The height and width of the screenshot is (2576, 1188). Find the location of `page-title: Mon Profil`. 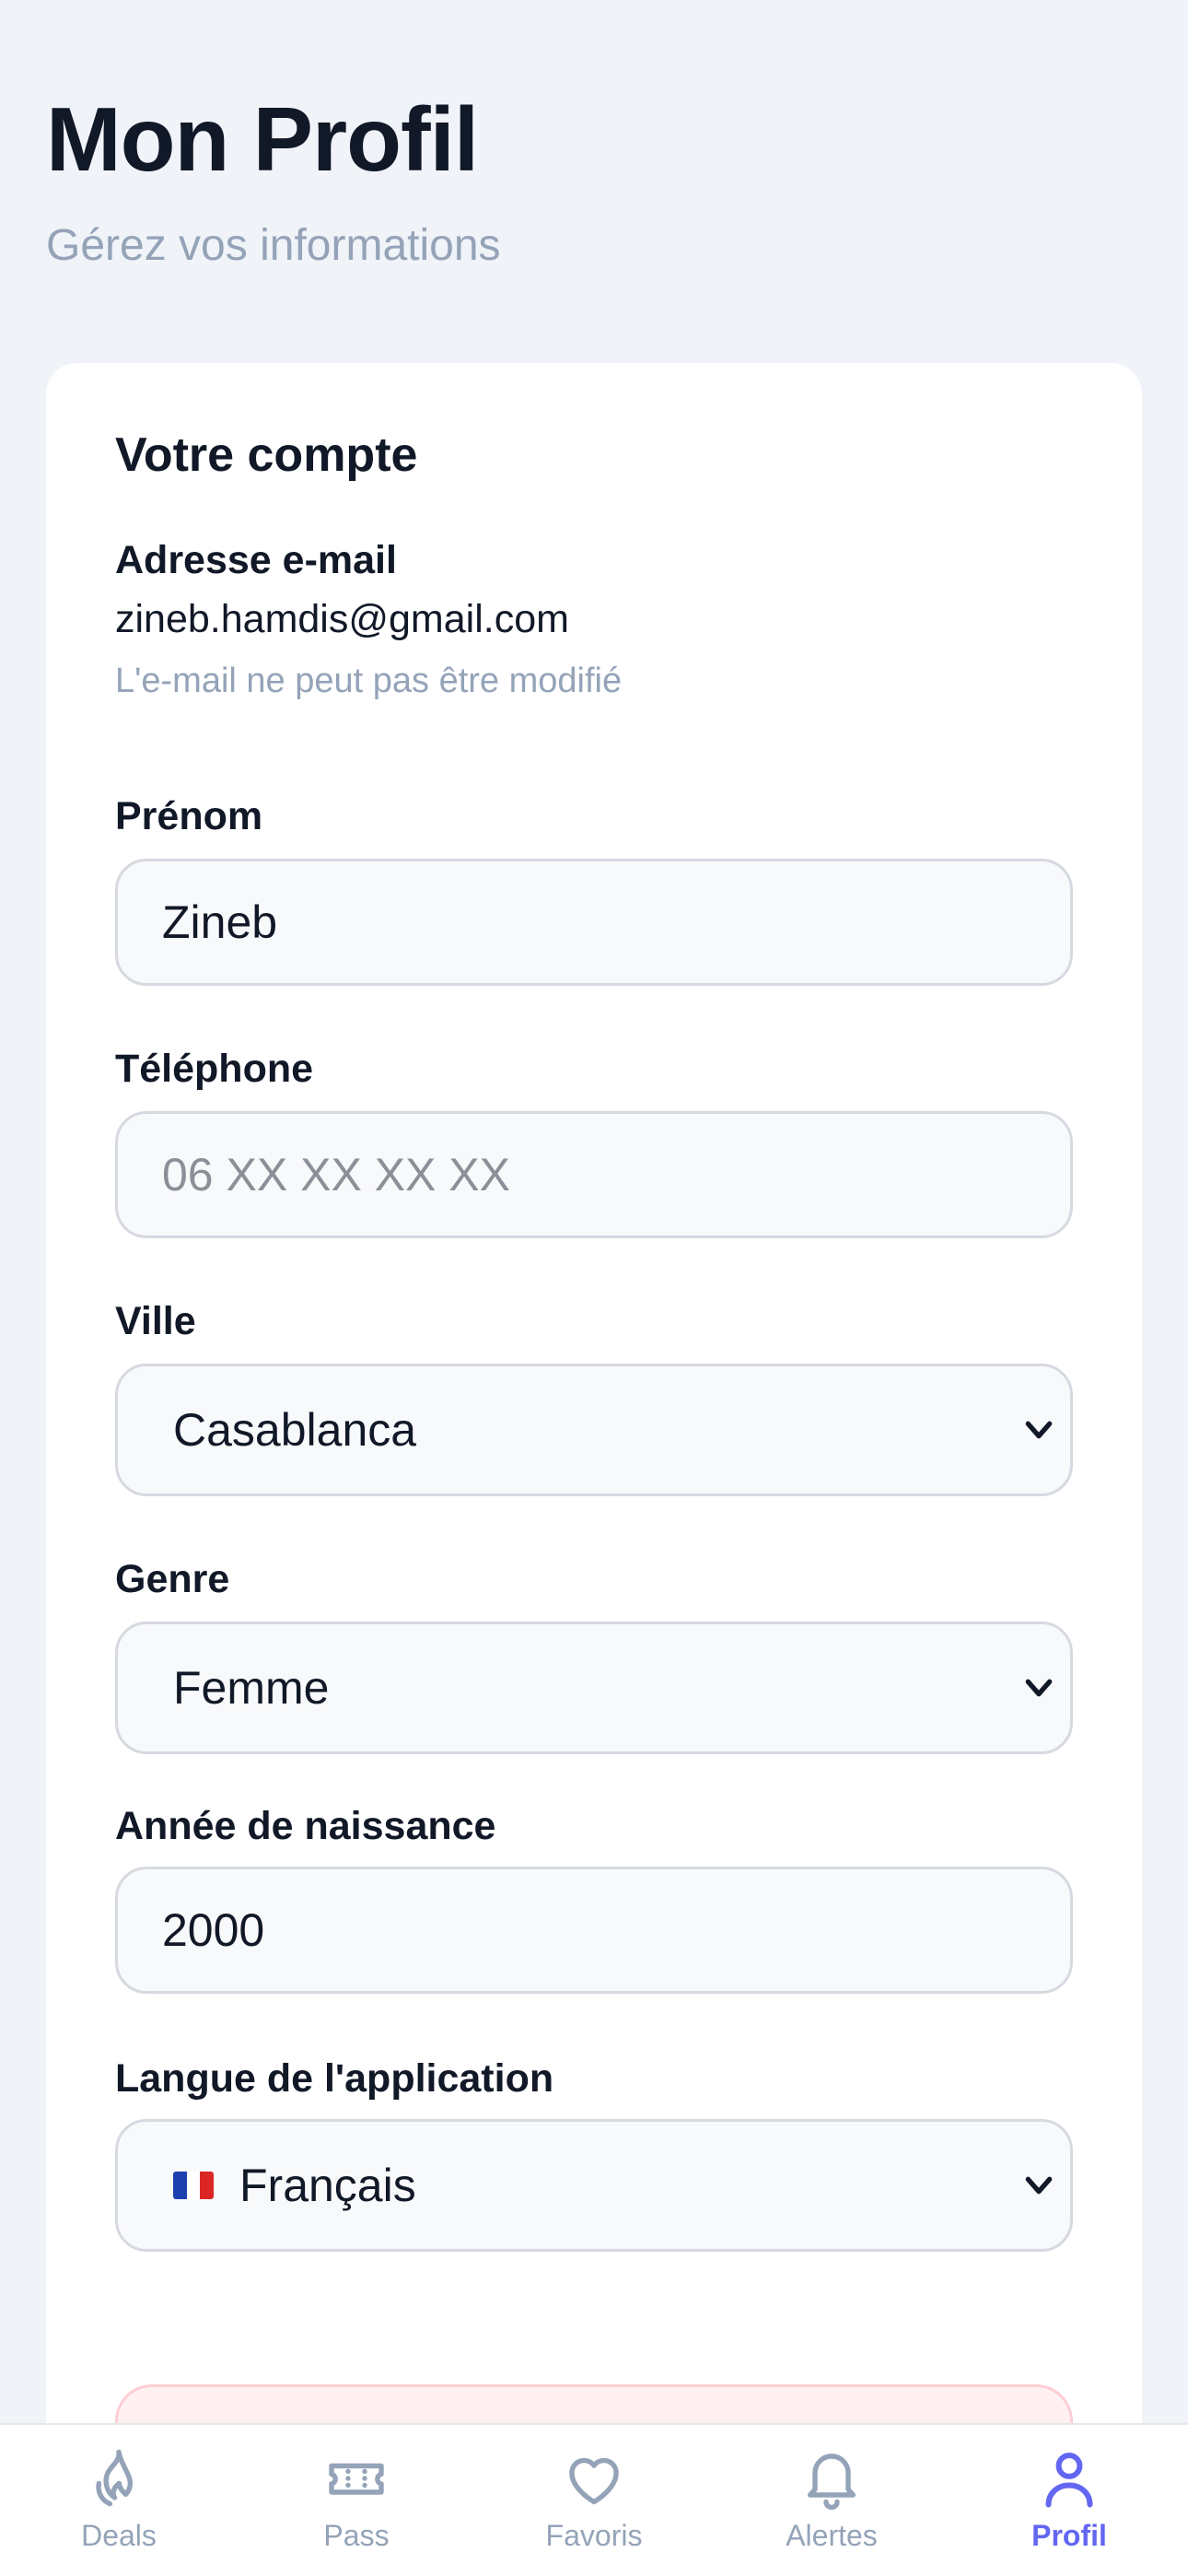

page-title: Mon Profil is located at coordinates (262, 139).